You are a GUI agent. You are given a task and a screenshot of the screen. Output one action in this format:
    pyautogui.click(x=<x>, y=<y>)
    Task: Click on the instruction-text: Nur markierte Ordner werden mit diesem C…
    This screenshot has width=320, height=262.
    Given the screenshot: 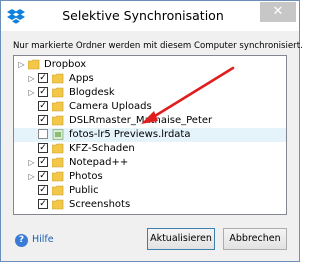 What is the action you would take?
    pyautogui.click(x=158, y=46)
    